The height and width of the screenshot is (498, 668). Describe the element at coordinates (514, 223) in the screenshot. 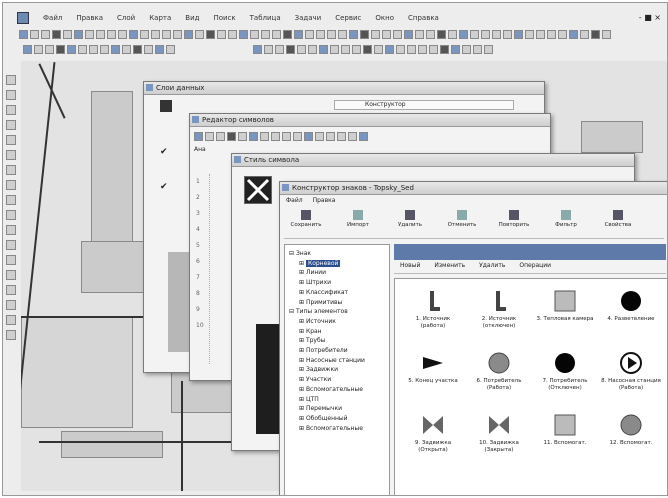

I see `library-toolbar-button: Повторить` at that location.